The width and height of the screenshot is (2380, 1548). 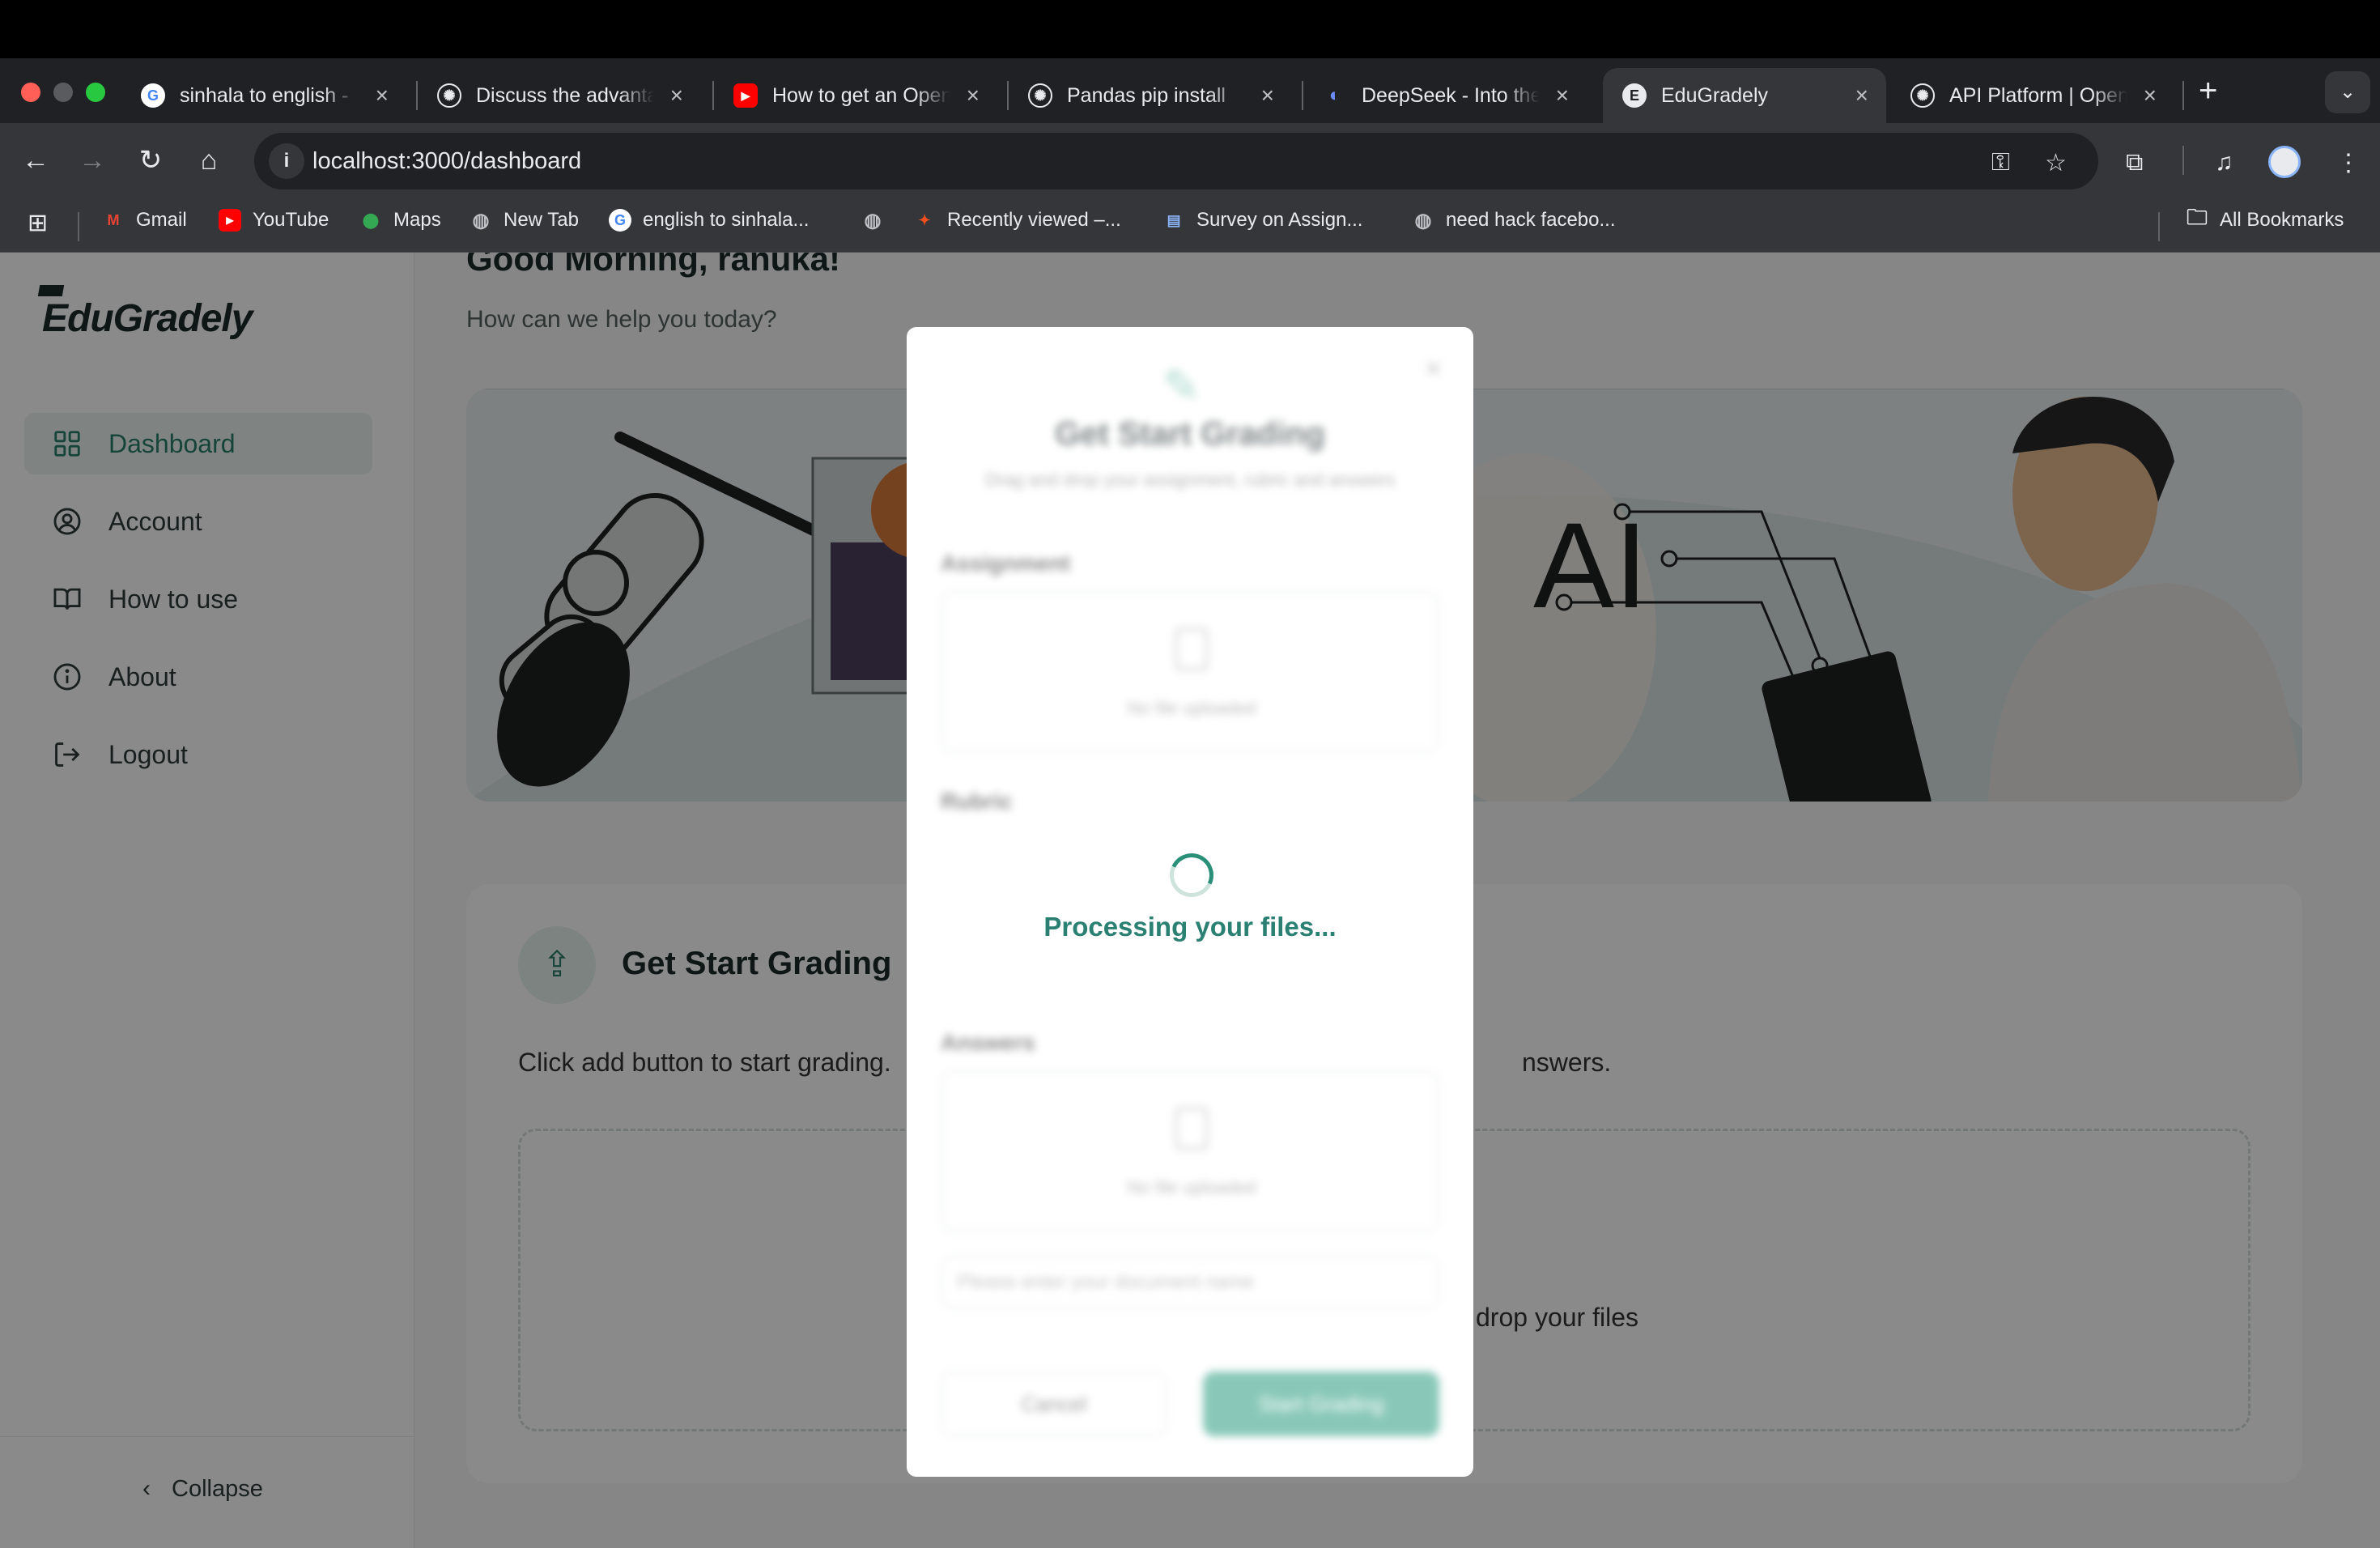 I want to click on tab-discuss: ✺ Discuss the advantages ×, so click(x=559, y=96).